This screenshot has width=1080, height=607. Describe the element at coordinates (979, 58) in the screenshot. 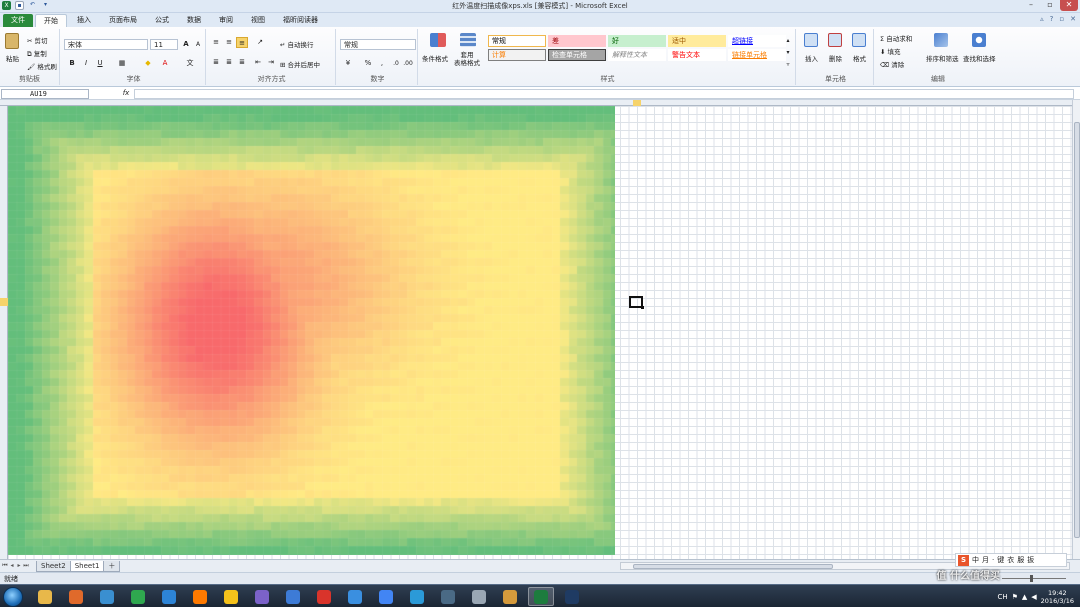

I see `find-select-button: 查找和选择` at that location.